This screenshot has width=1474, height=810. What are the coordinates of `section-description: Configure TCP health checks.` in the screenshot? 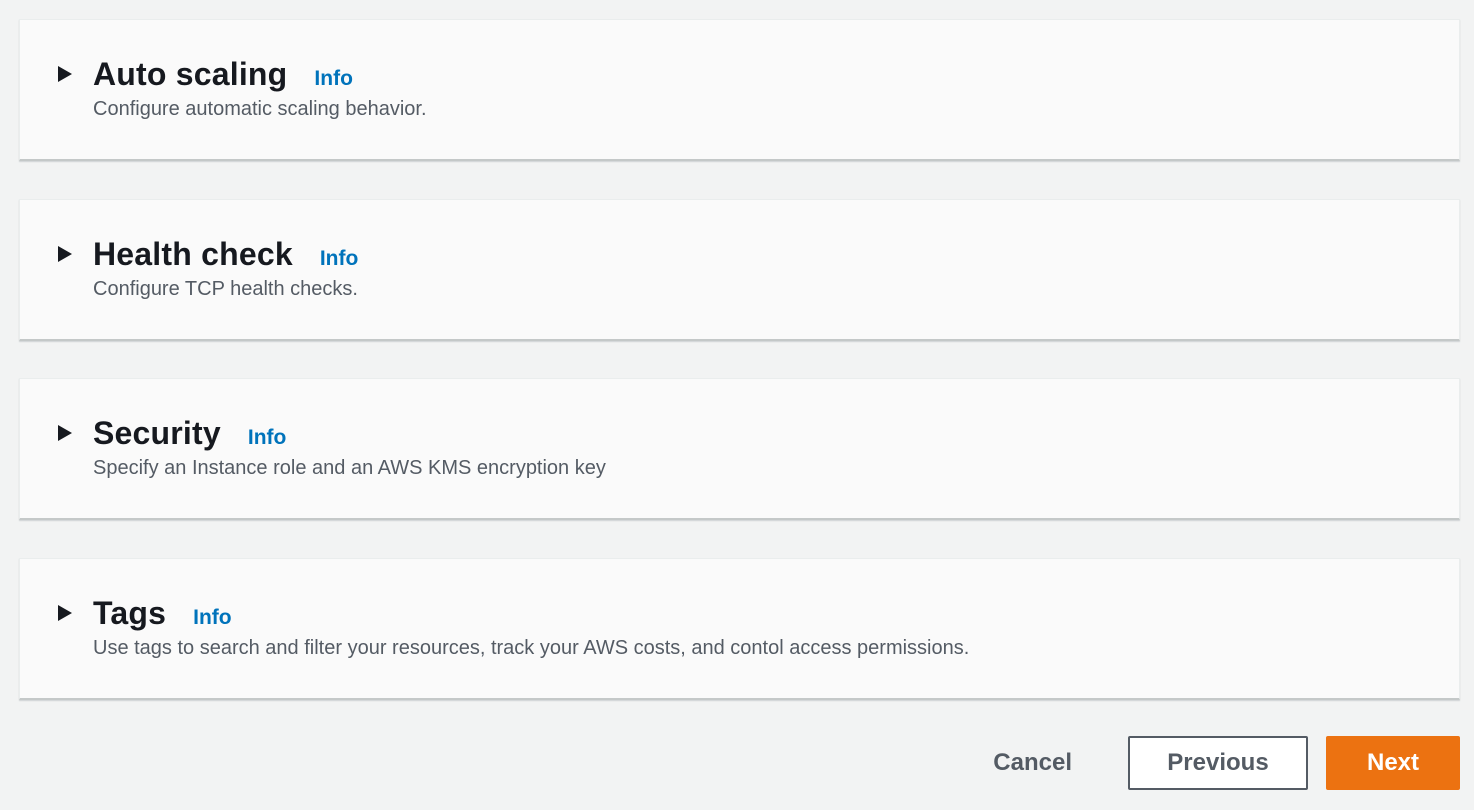 It's located at (225, 289).